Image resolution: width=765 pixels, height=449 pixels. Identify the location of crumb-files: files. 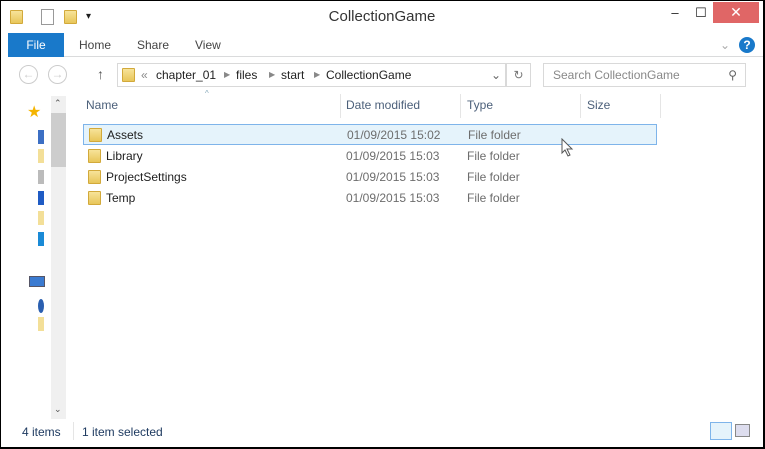
(246, 75).